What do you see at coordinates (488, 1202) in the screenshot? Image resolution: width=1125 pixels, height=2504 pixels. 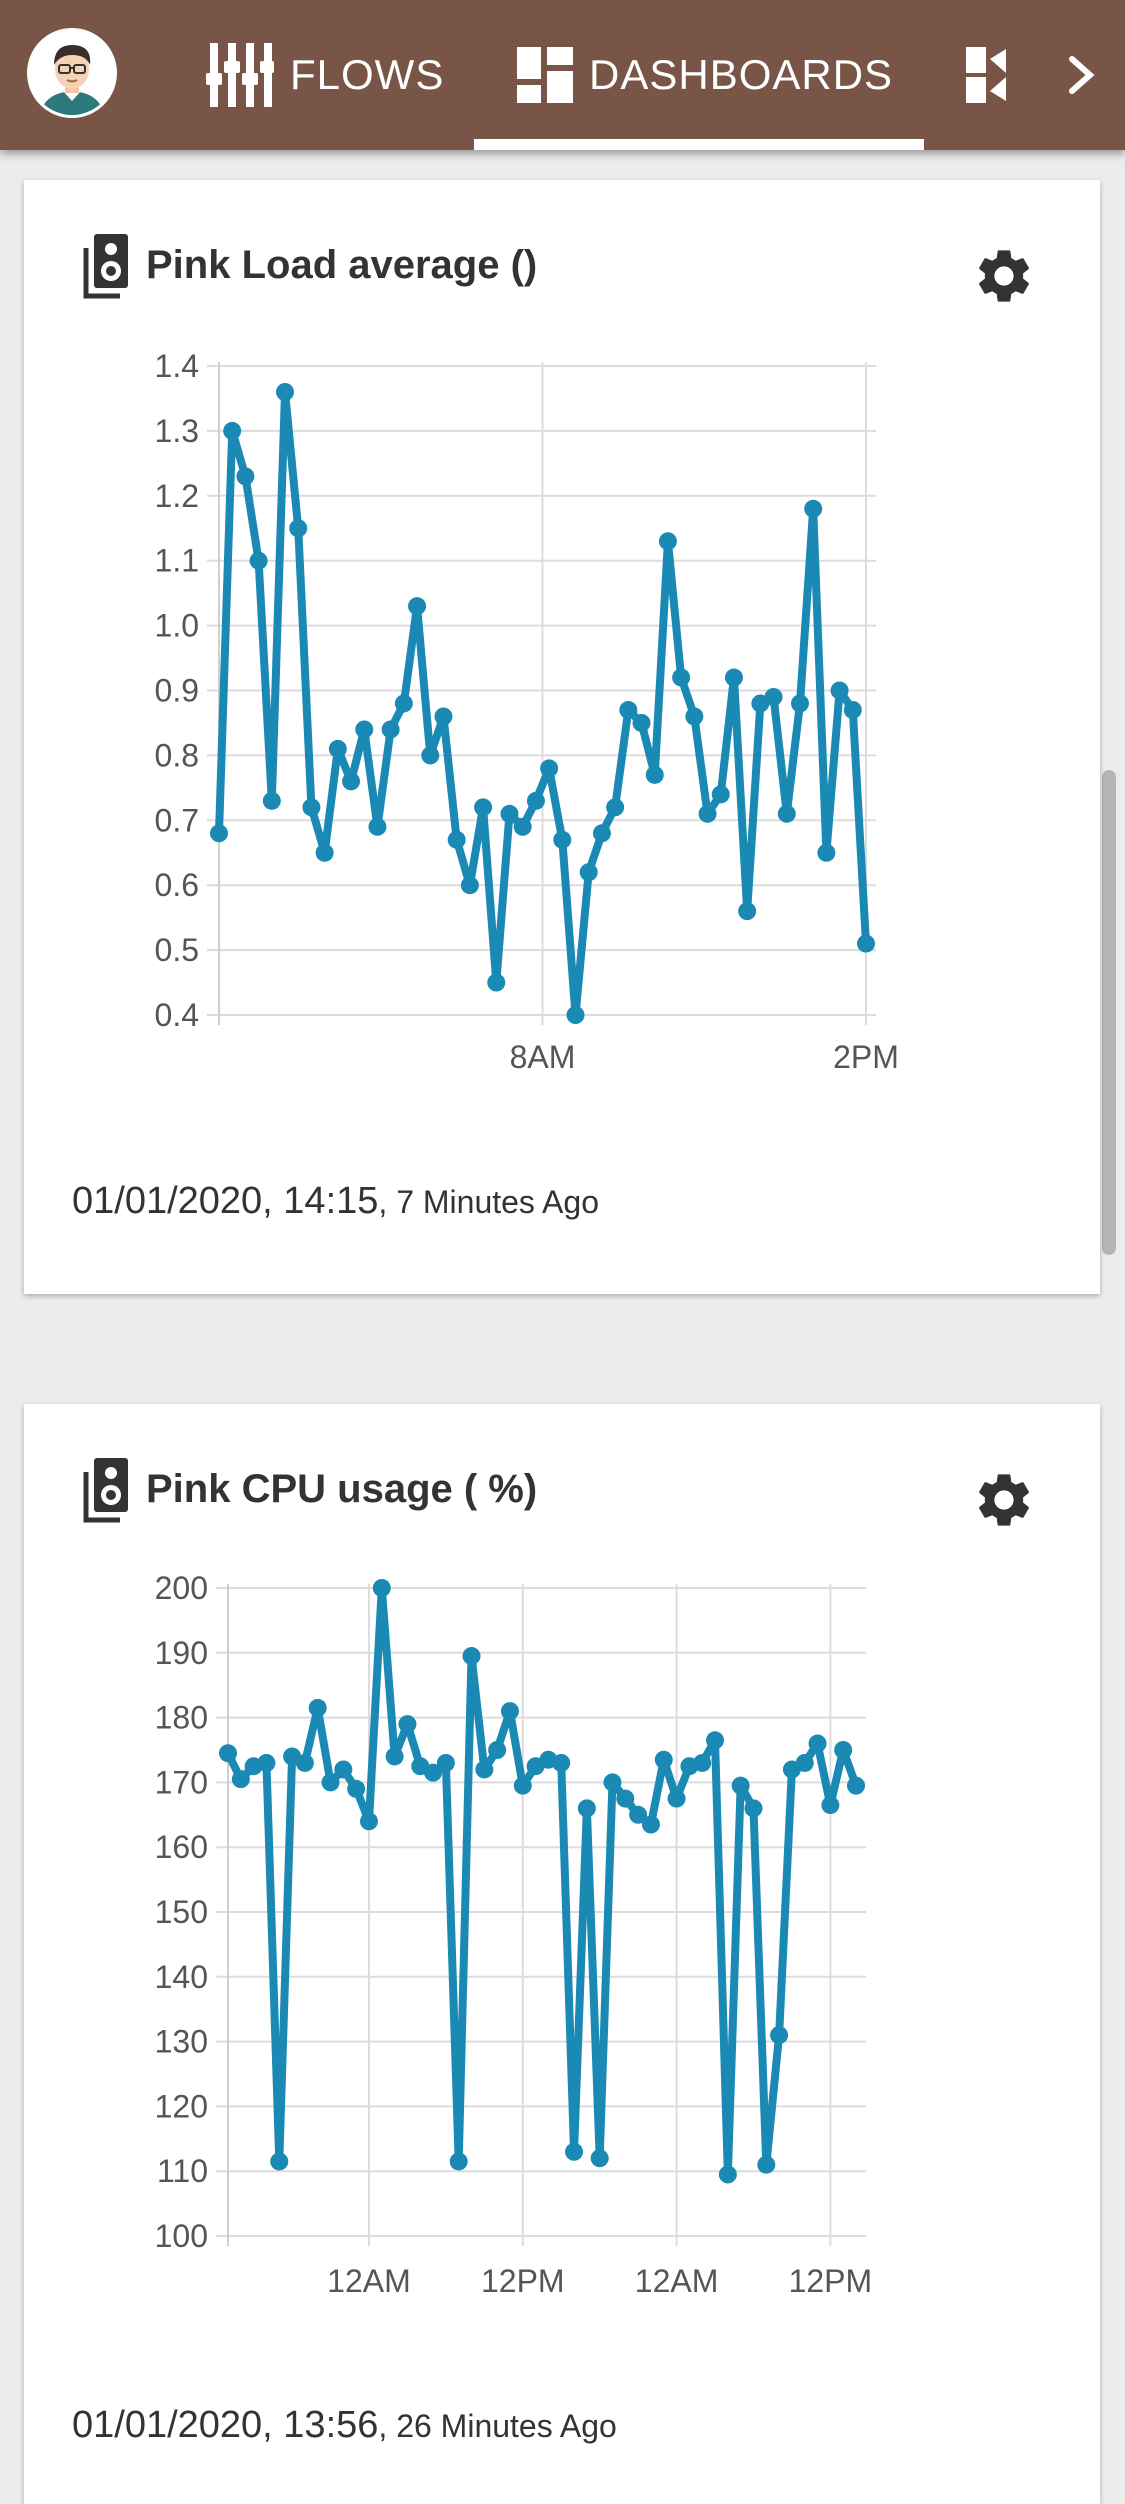 I see `timestamp-relative: , 7 Minutes Ago` at bounding box center [488, 1202].